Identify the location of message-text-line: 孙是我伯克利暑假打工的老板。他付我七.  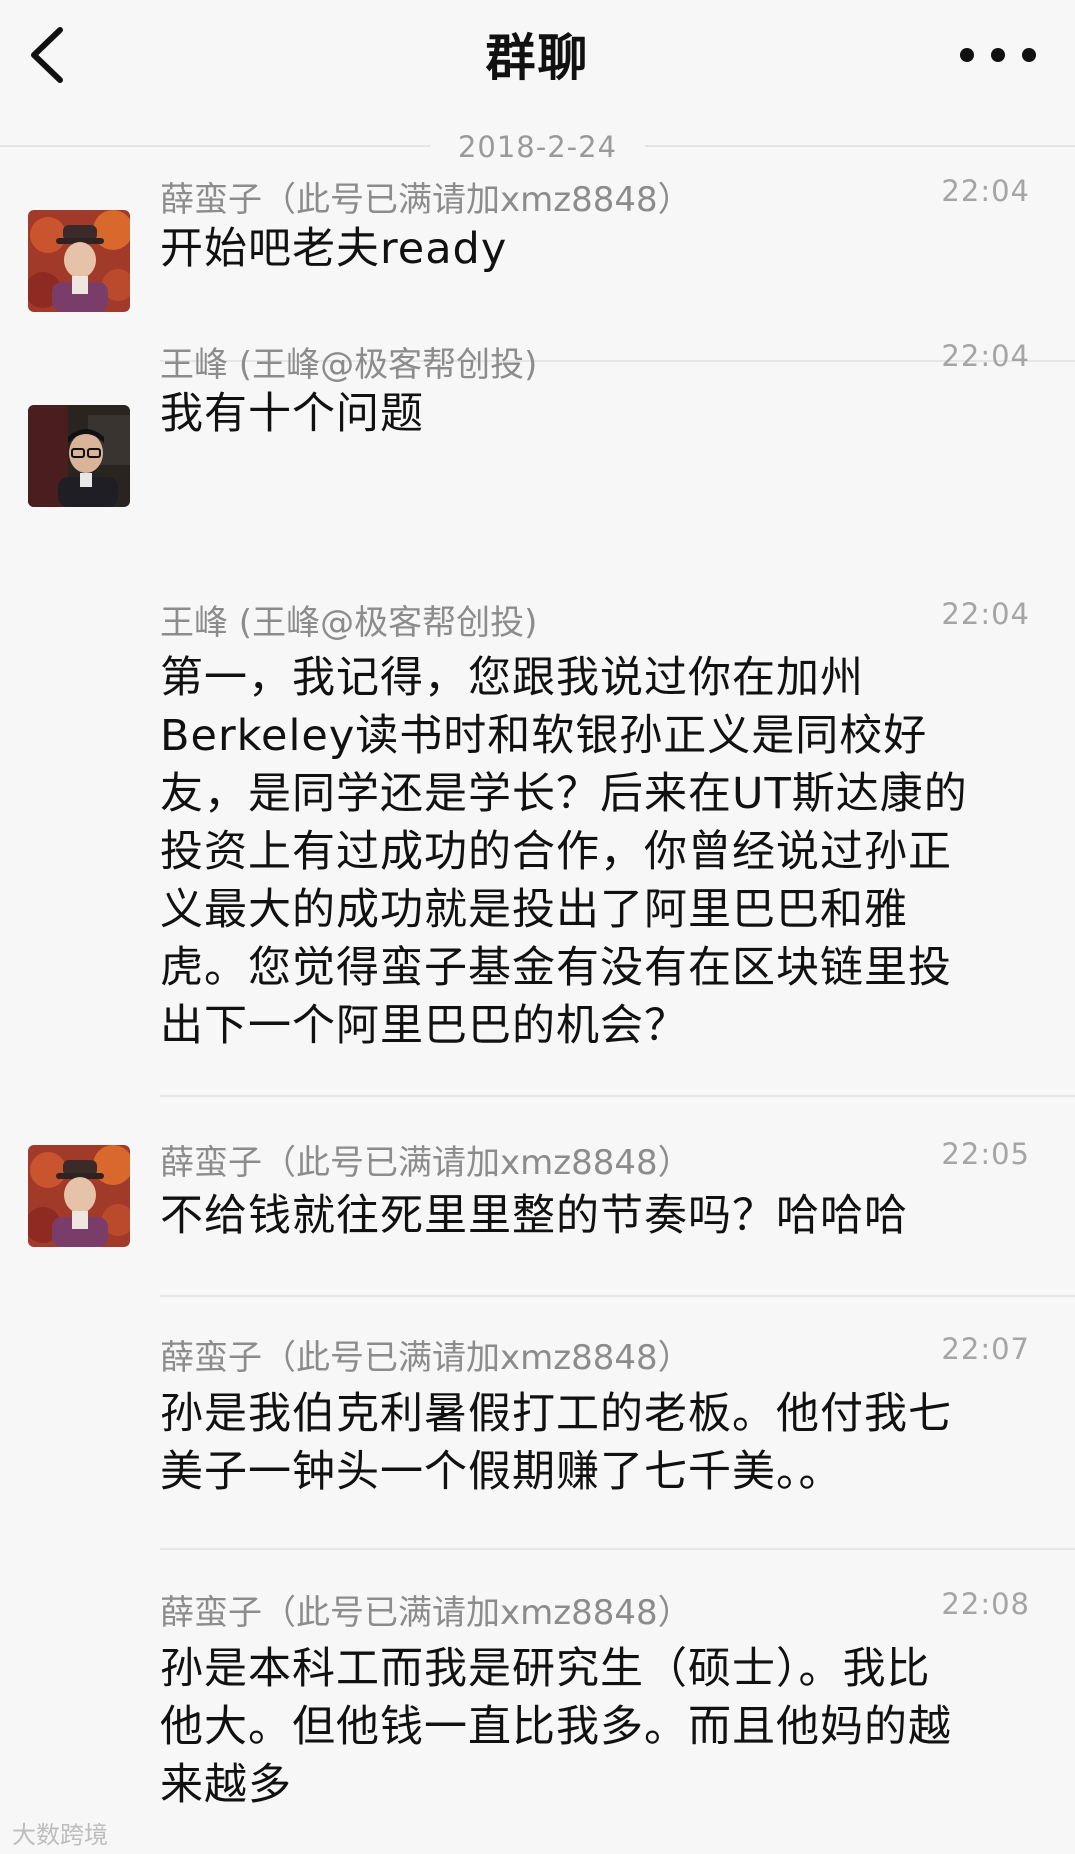
(556, 1414).